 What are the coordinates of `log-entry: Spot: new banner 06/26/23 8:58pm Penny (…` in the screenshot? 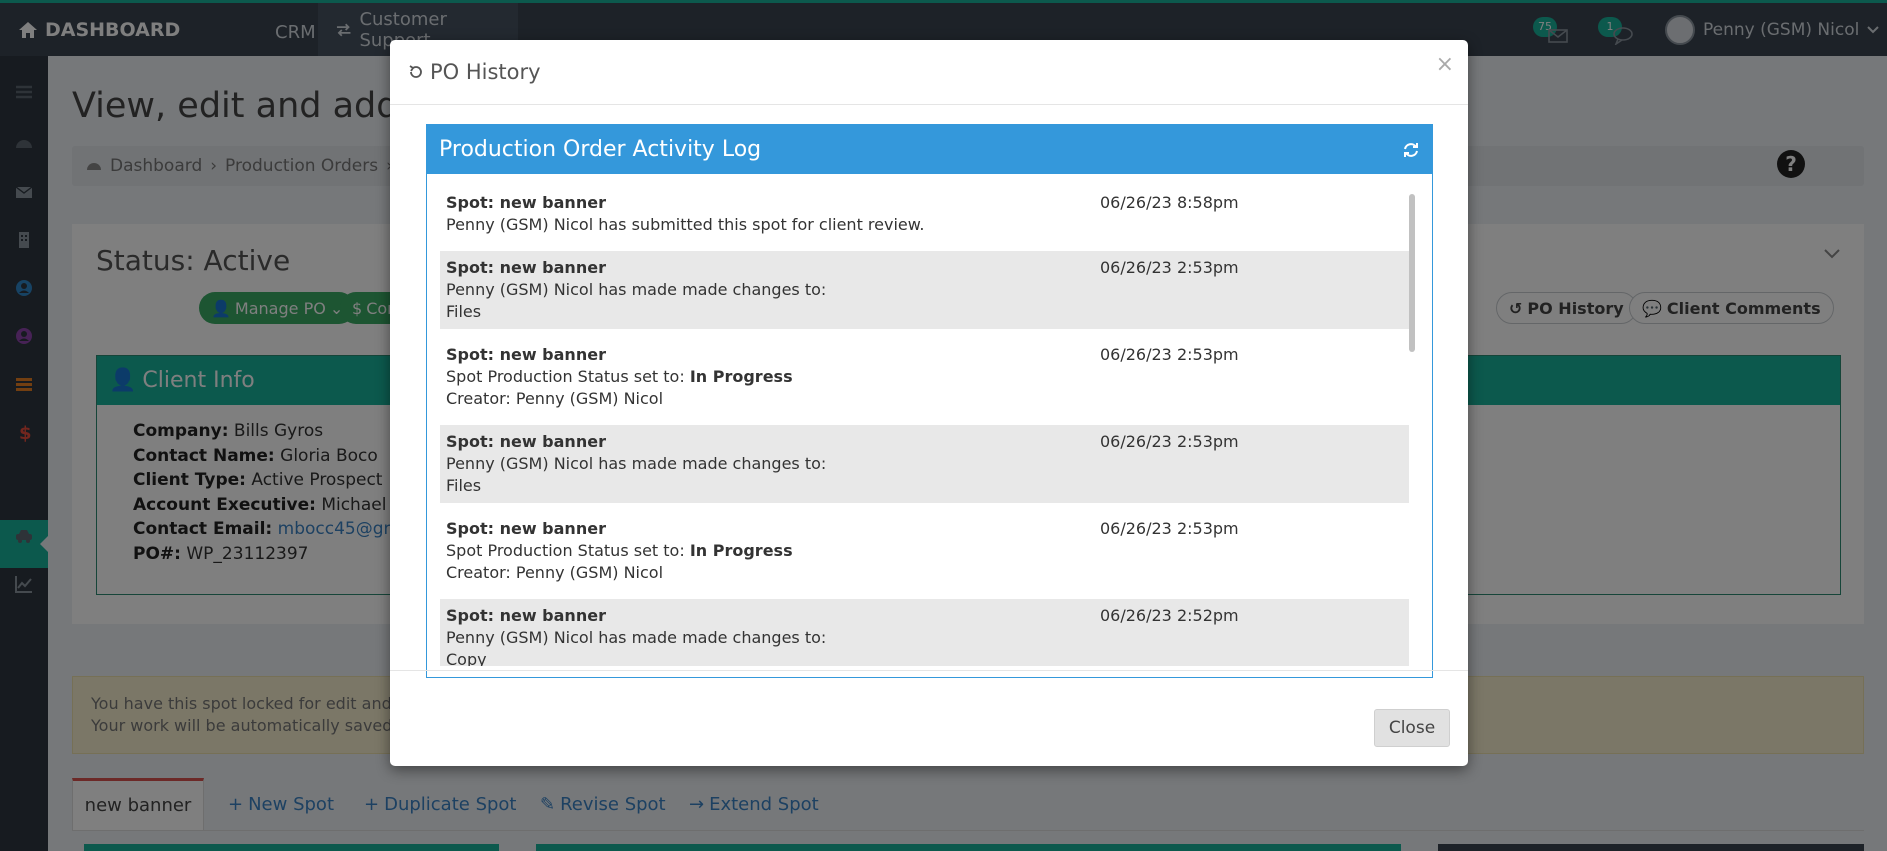 It's located at (924, 214).